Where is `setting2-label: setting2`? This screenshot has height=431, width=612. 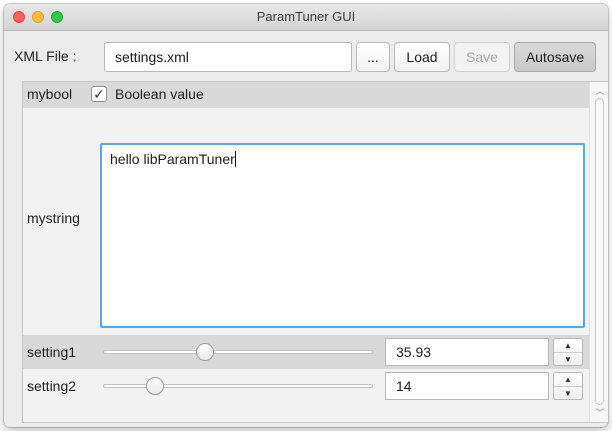
setting2-label: setting2 is located at coordinates (52, 386).